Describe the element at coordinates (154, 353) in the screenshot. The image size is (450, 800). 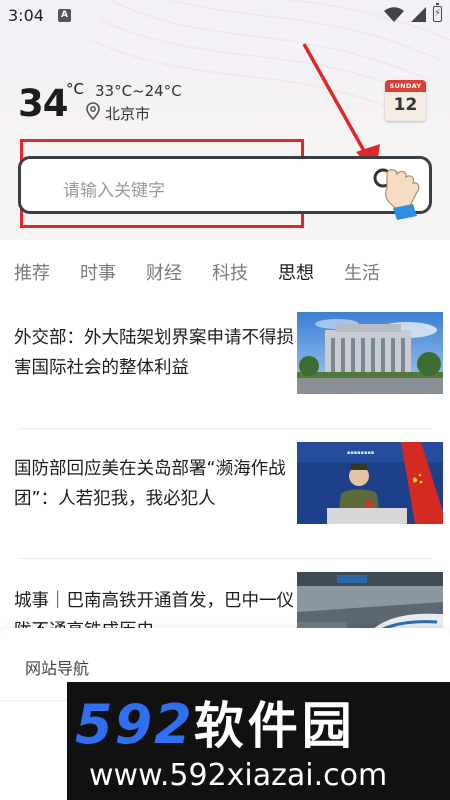
I see `news-title: 外交部：外大陆架划界案申请不得损害国际社会的整体利益` at that location.